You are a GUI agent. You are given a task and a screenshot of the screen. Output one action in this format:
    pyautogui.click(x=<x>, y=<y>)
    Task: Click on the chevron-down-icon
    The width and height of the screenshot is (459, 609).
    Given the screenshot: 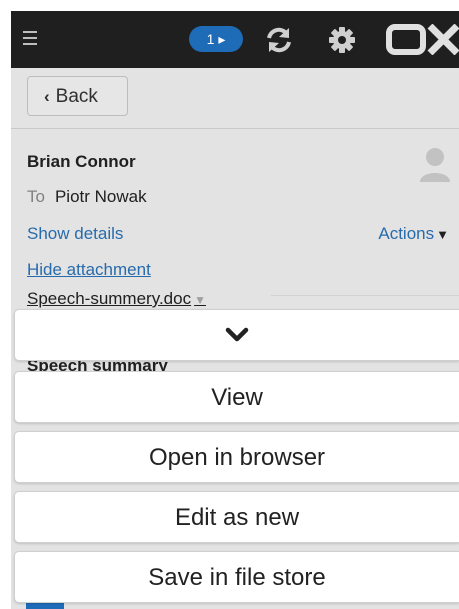 What is the action you would take?
    pyautogui.click(x=237, y=334)
    